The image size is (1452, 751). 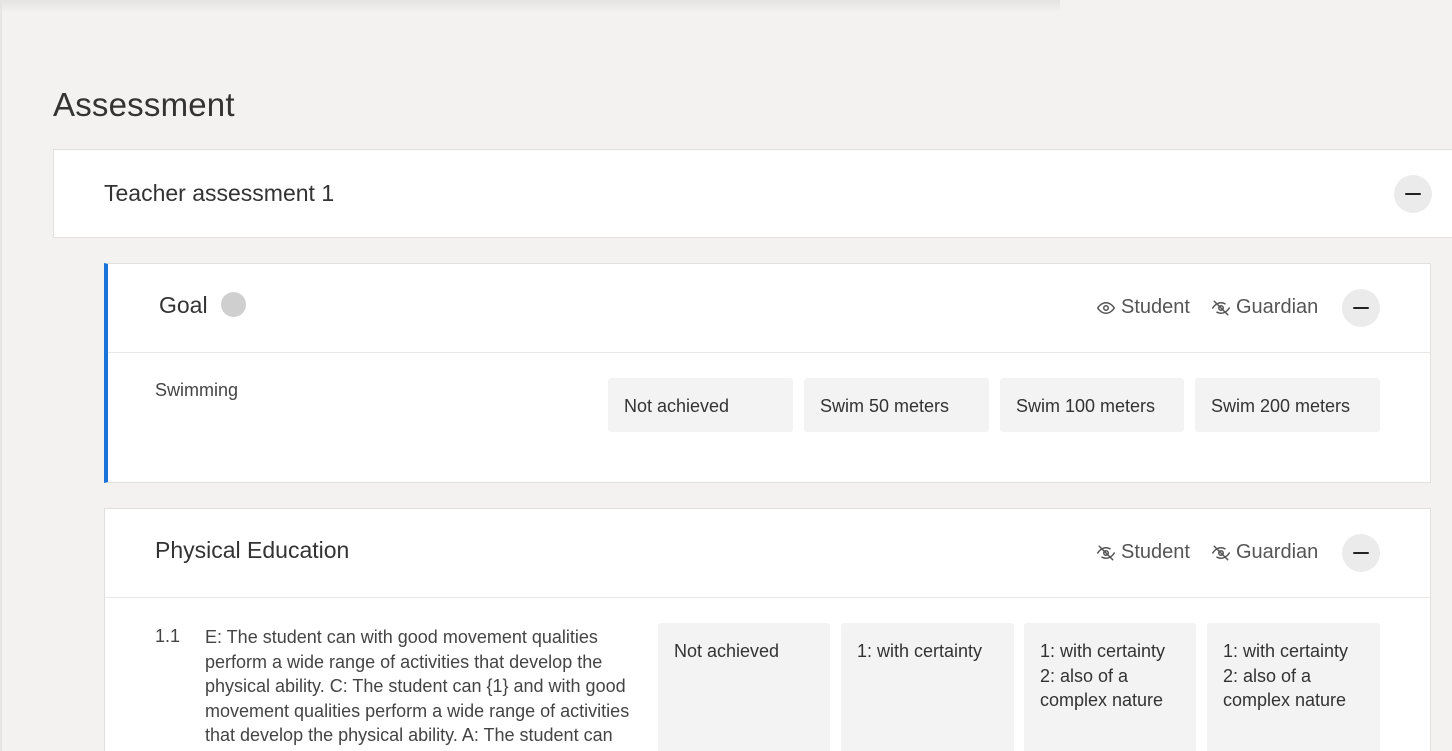 What do you see at coordinates (233, 304) in the screenshot?
I see `status-dot-icon` at bounding box center [233, 304].